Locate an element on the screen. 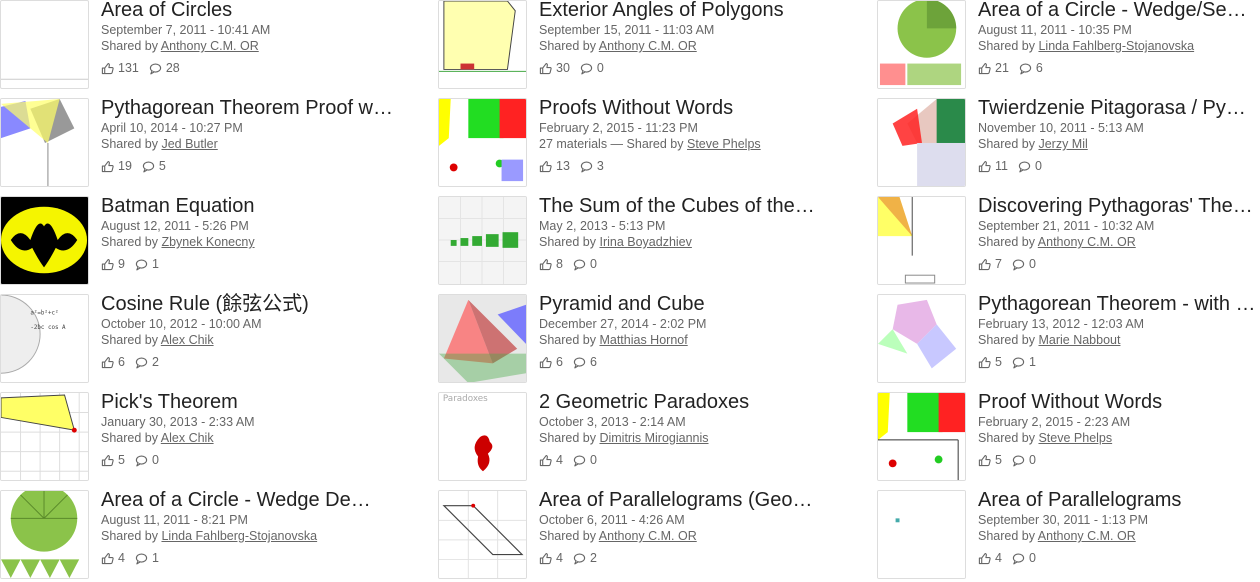 The height and width of the screenshot is (582, 1260). material-title: Area of Circles is located at coordinates (251, 11).